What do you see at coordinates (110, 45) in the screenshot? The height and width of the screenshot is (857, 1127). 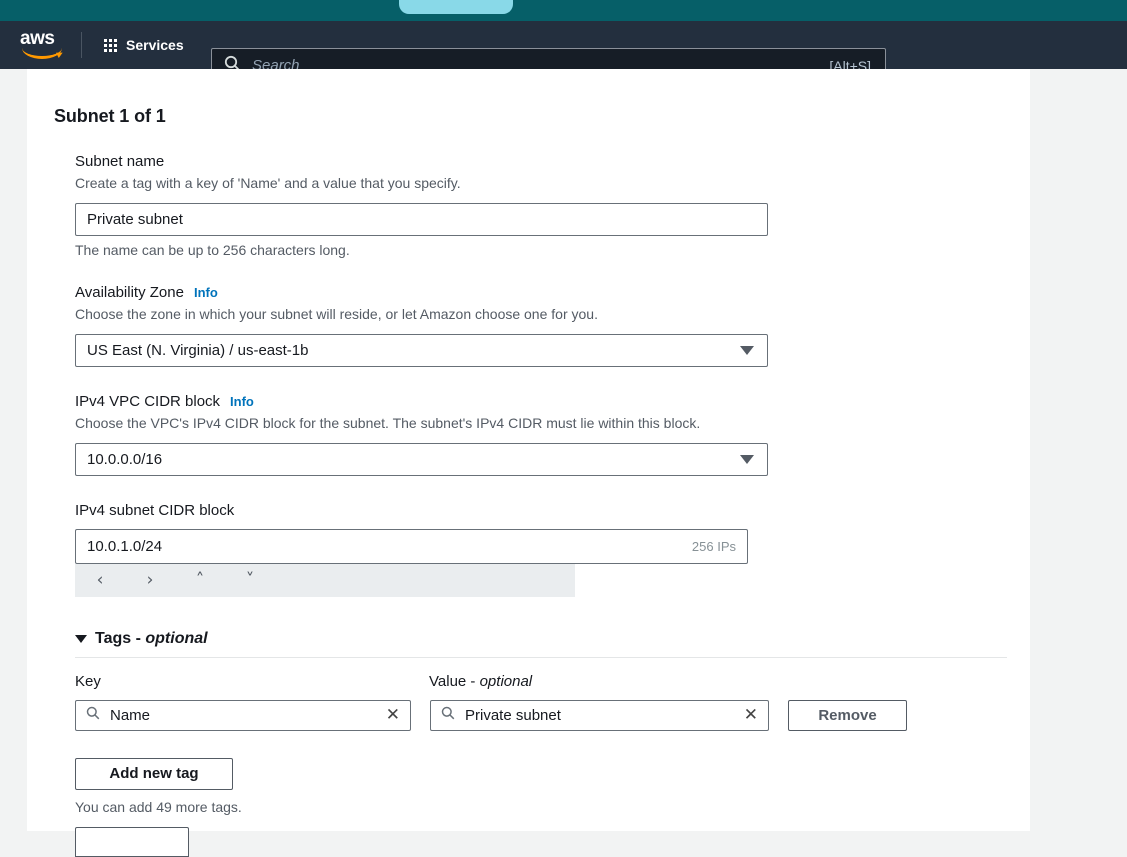 I see `grid-icon` at bounding box center [110, 45].